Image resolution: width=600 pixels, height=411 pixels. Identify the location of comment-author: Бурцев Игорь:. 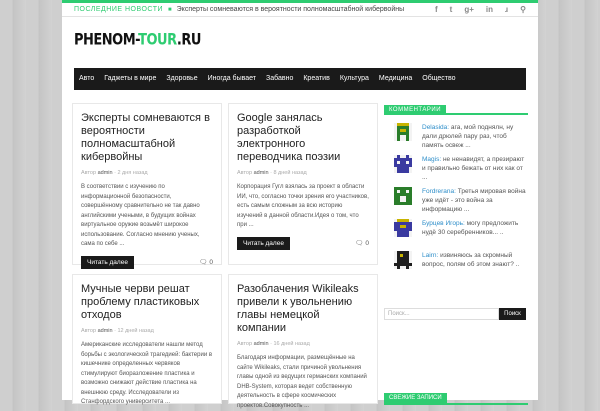
(443, 223).